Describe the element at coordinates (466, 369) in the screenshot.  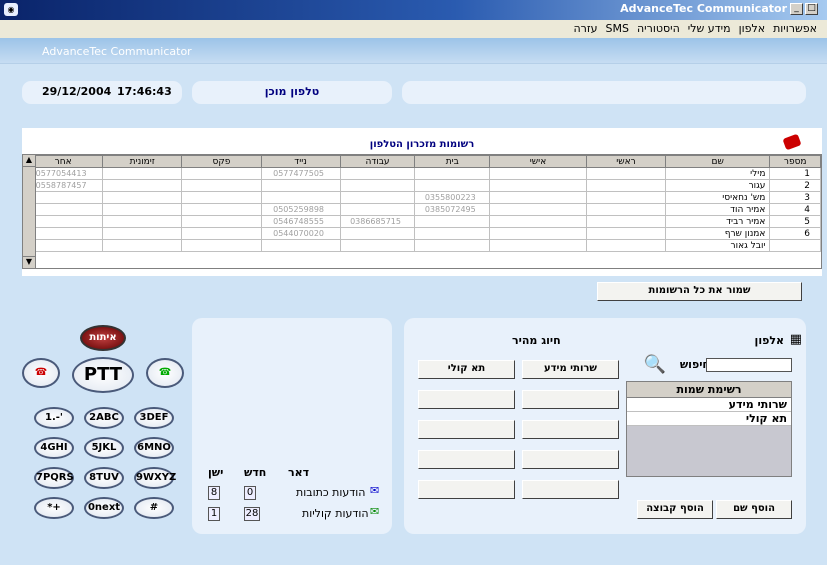
I see `speed-dial-button: תא קולי` at that location.